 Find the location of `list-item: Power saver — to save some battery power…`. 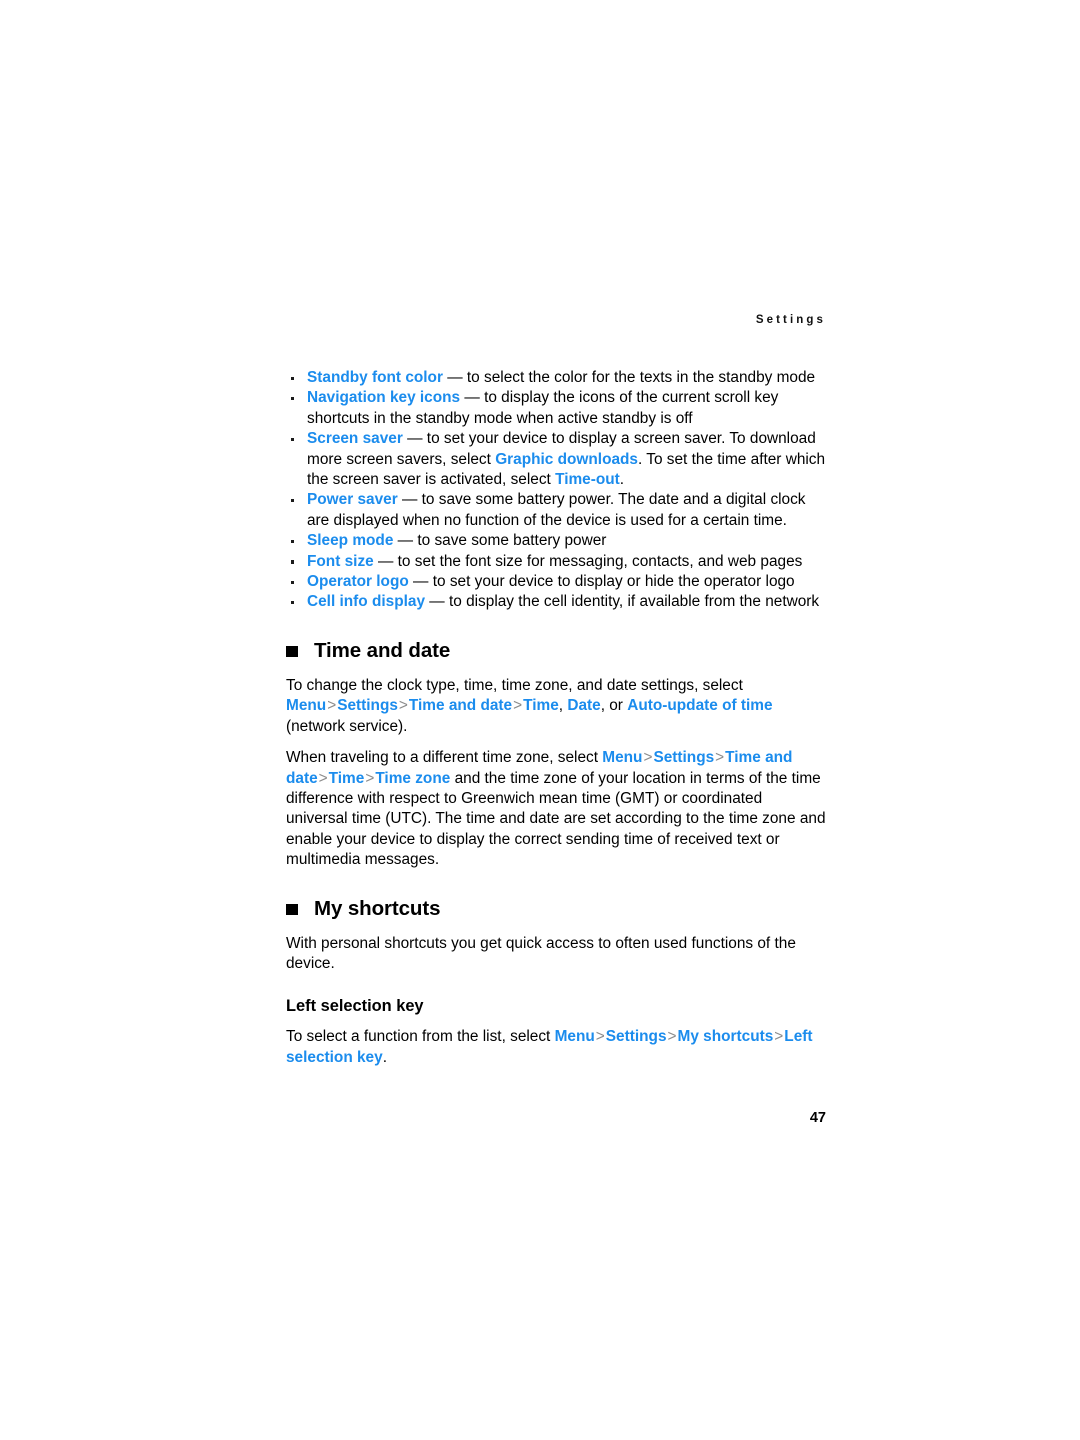

list-item: Power saver — to save some battery power… is located at coordinates (557, 510).